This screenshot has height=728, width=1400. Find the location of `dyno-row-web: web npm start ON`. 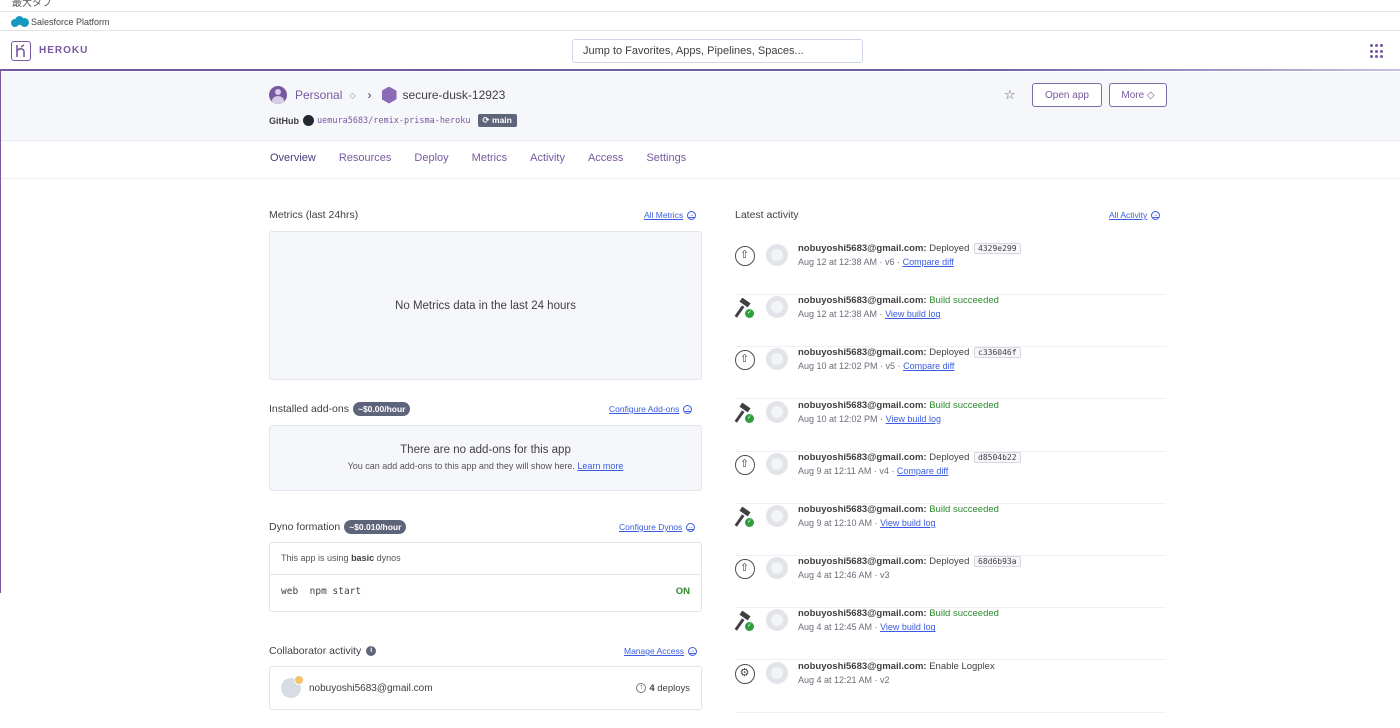

dyno-row-web: web npm start ON is located at coordinates (485, 593).